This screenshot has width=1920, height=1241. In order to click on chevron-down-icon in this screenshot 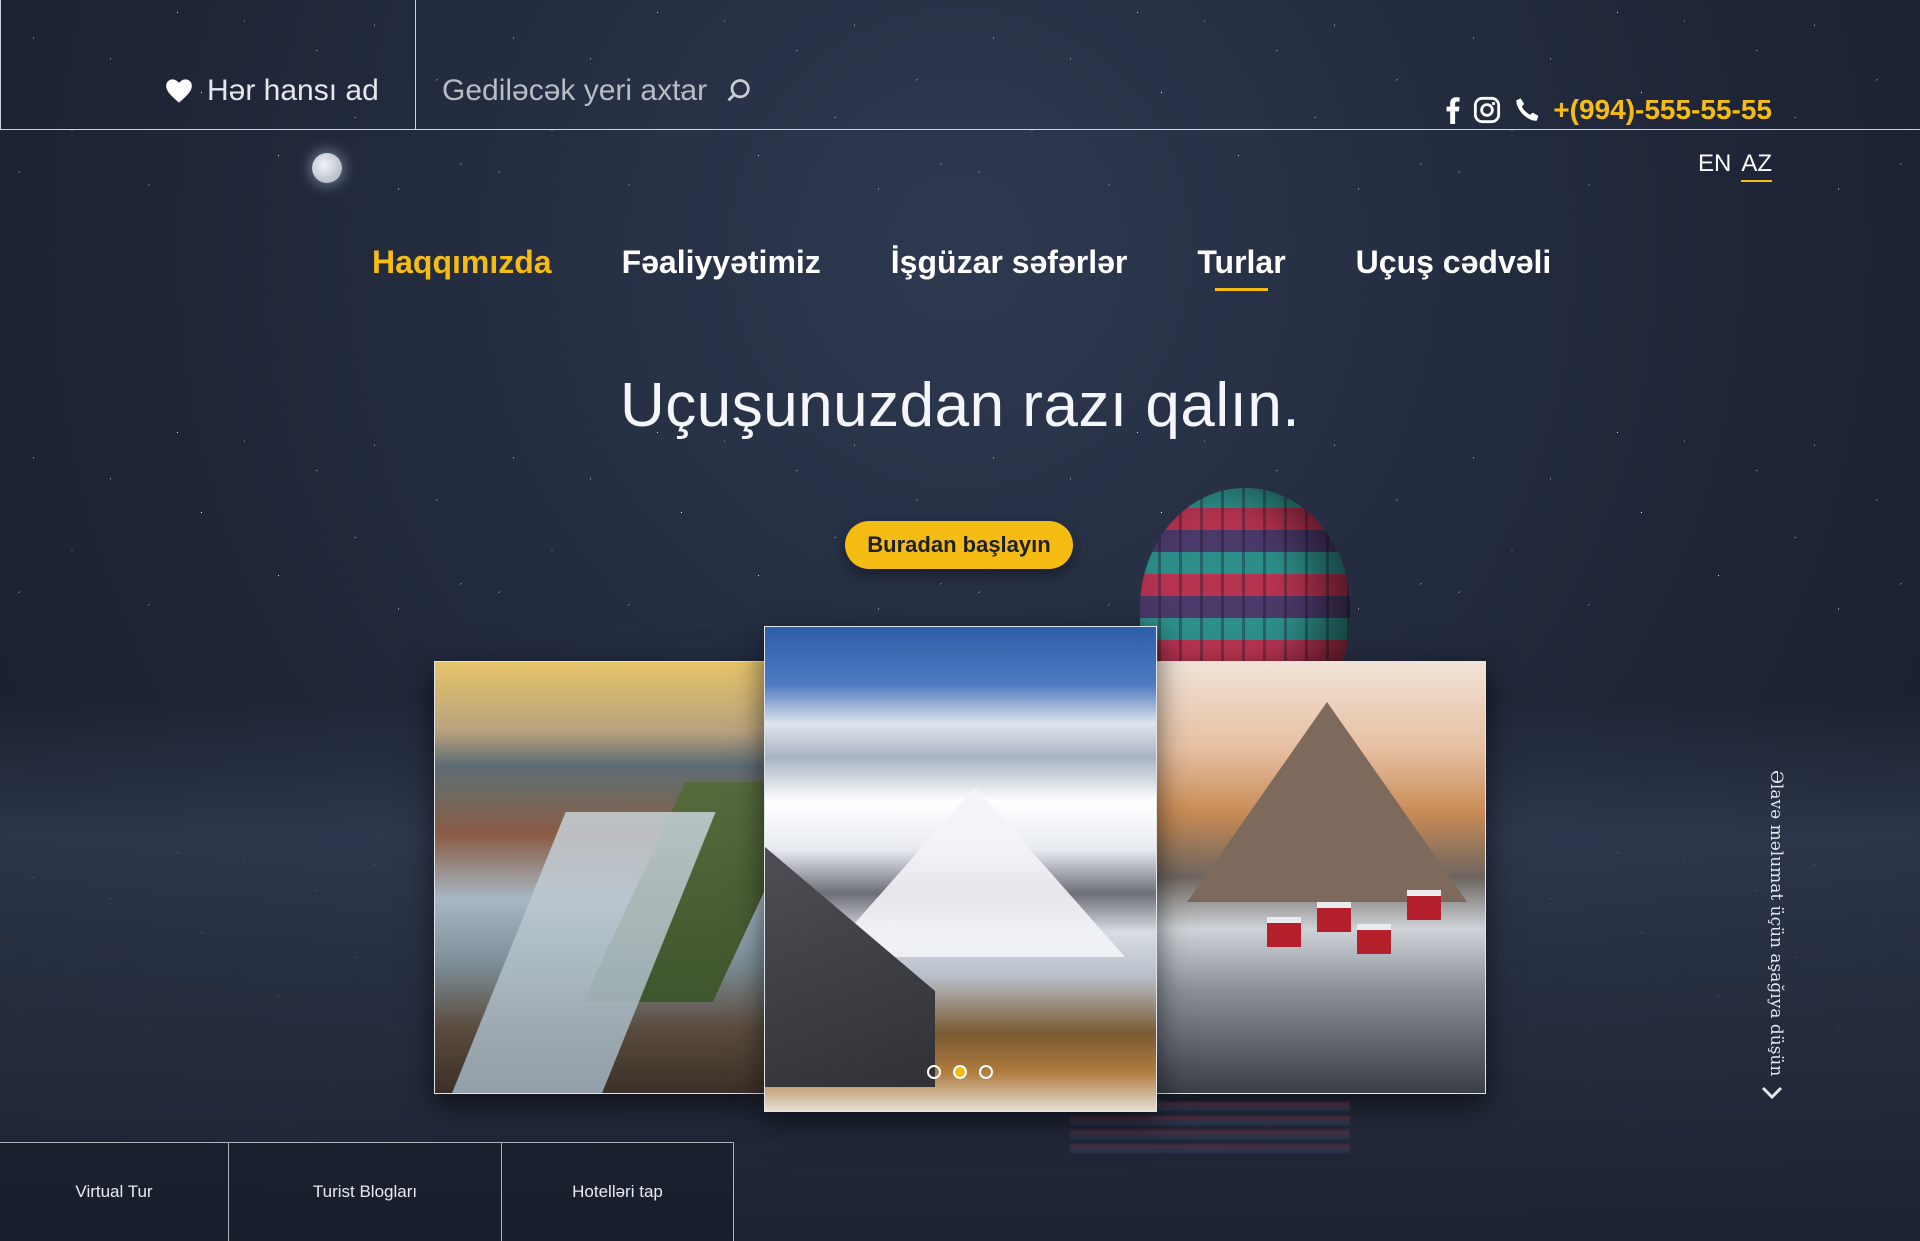, I will do `click(1772, 1093)`.